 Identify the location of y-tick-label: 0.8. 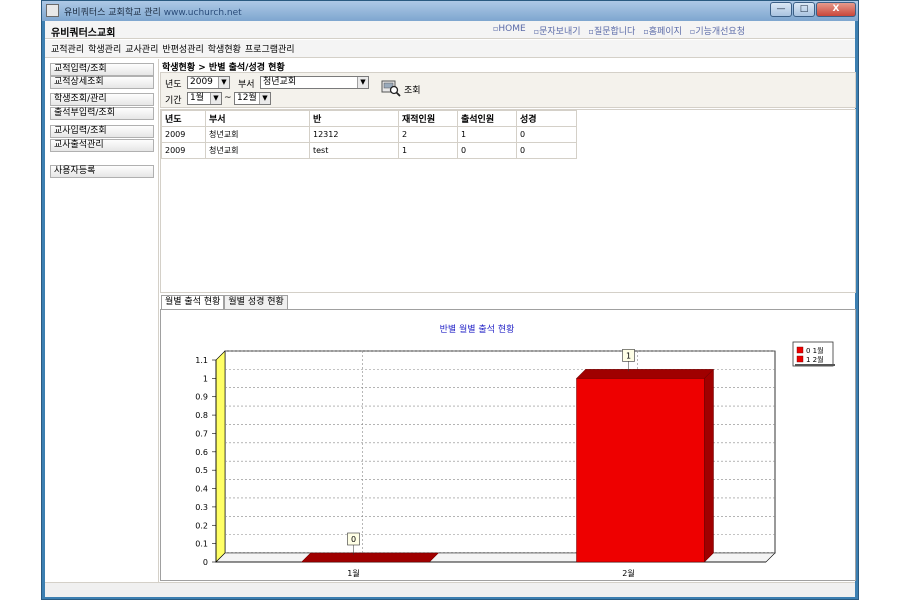
(201, 415).